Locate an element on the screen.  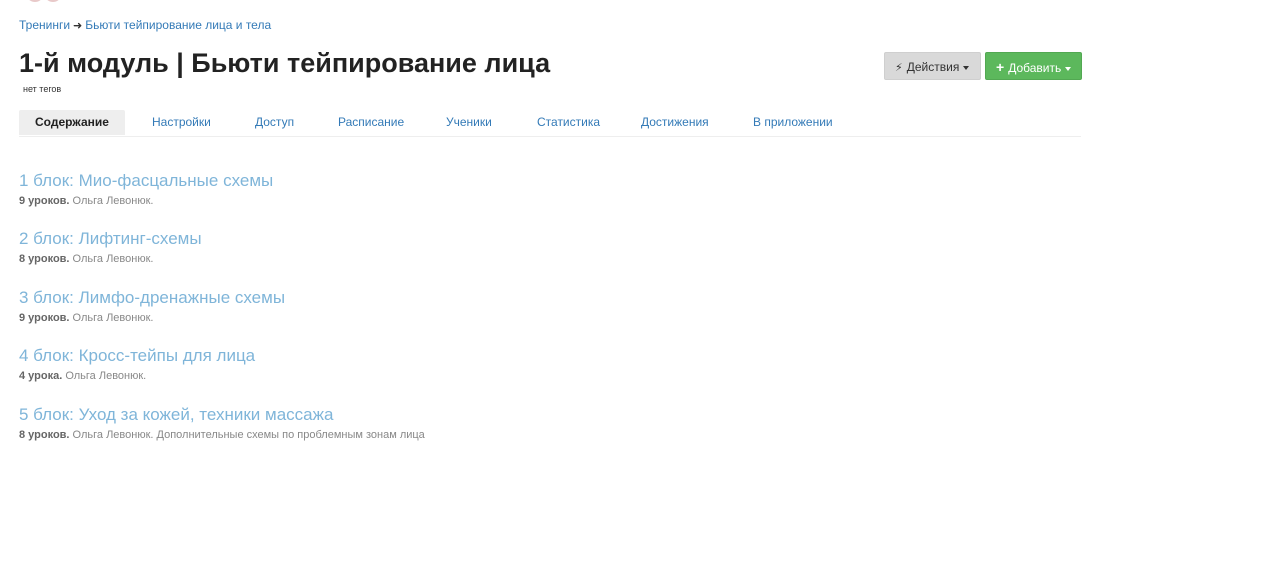
tab-access: Доступ is located at coordinates (274, 122).